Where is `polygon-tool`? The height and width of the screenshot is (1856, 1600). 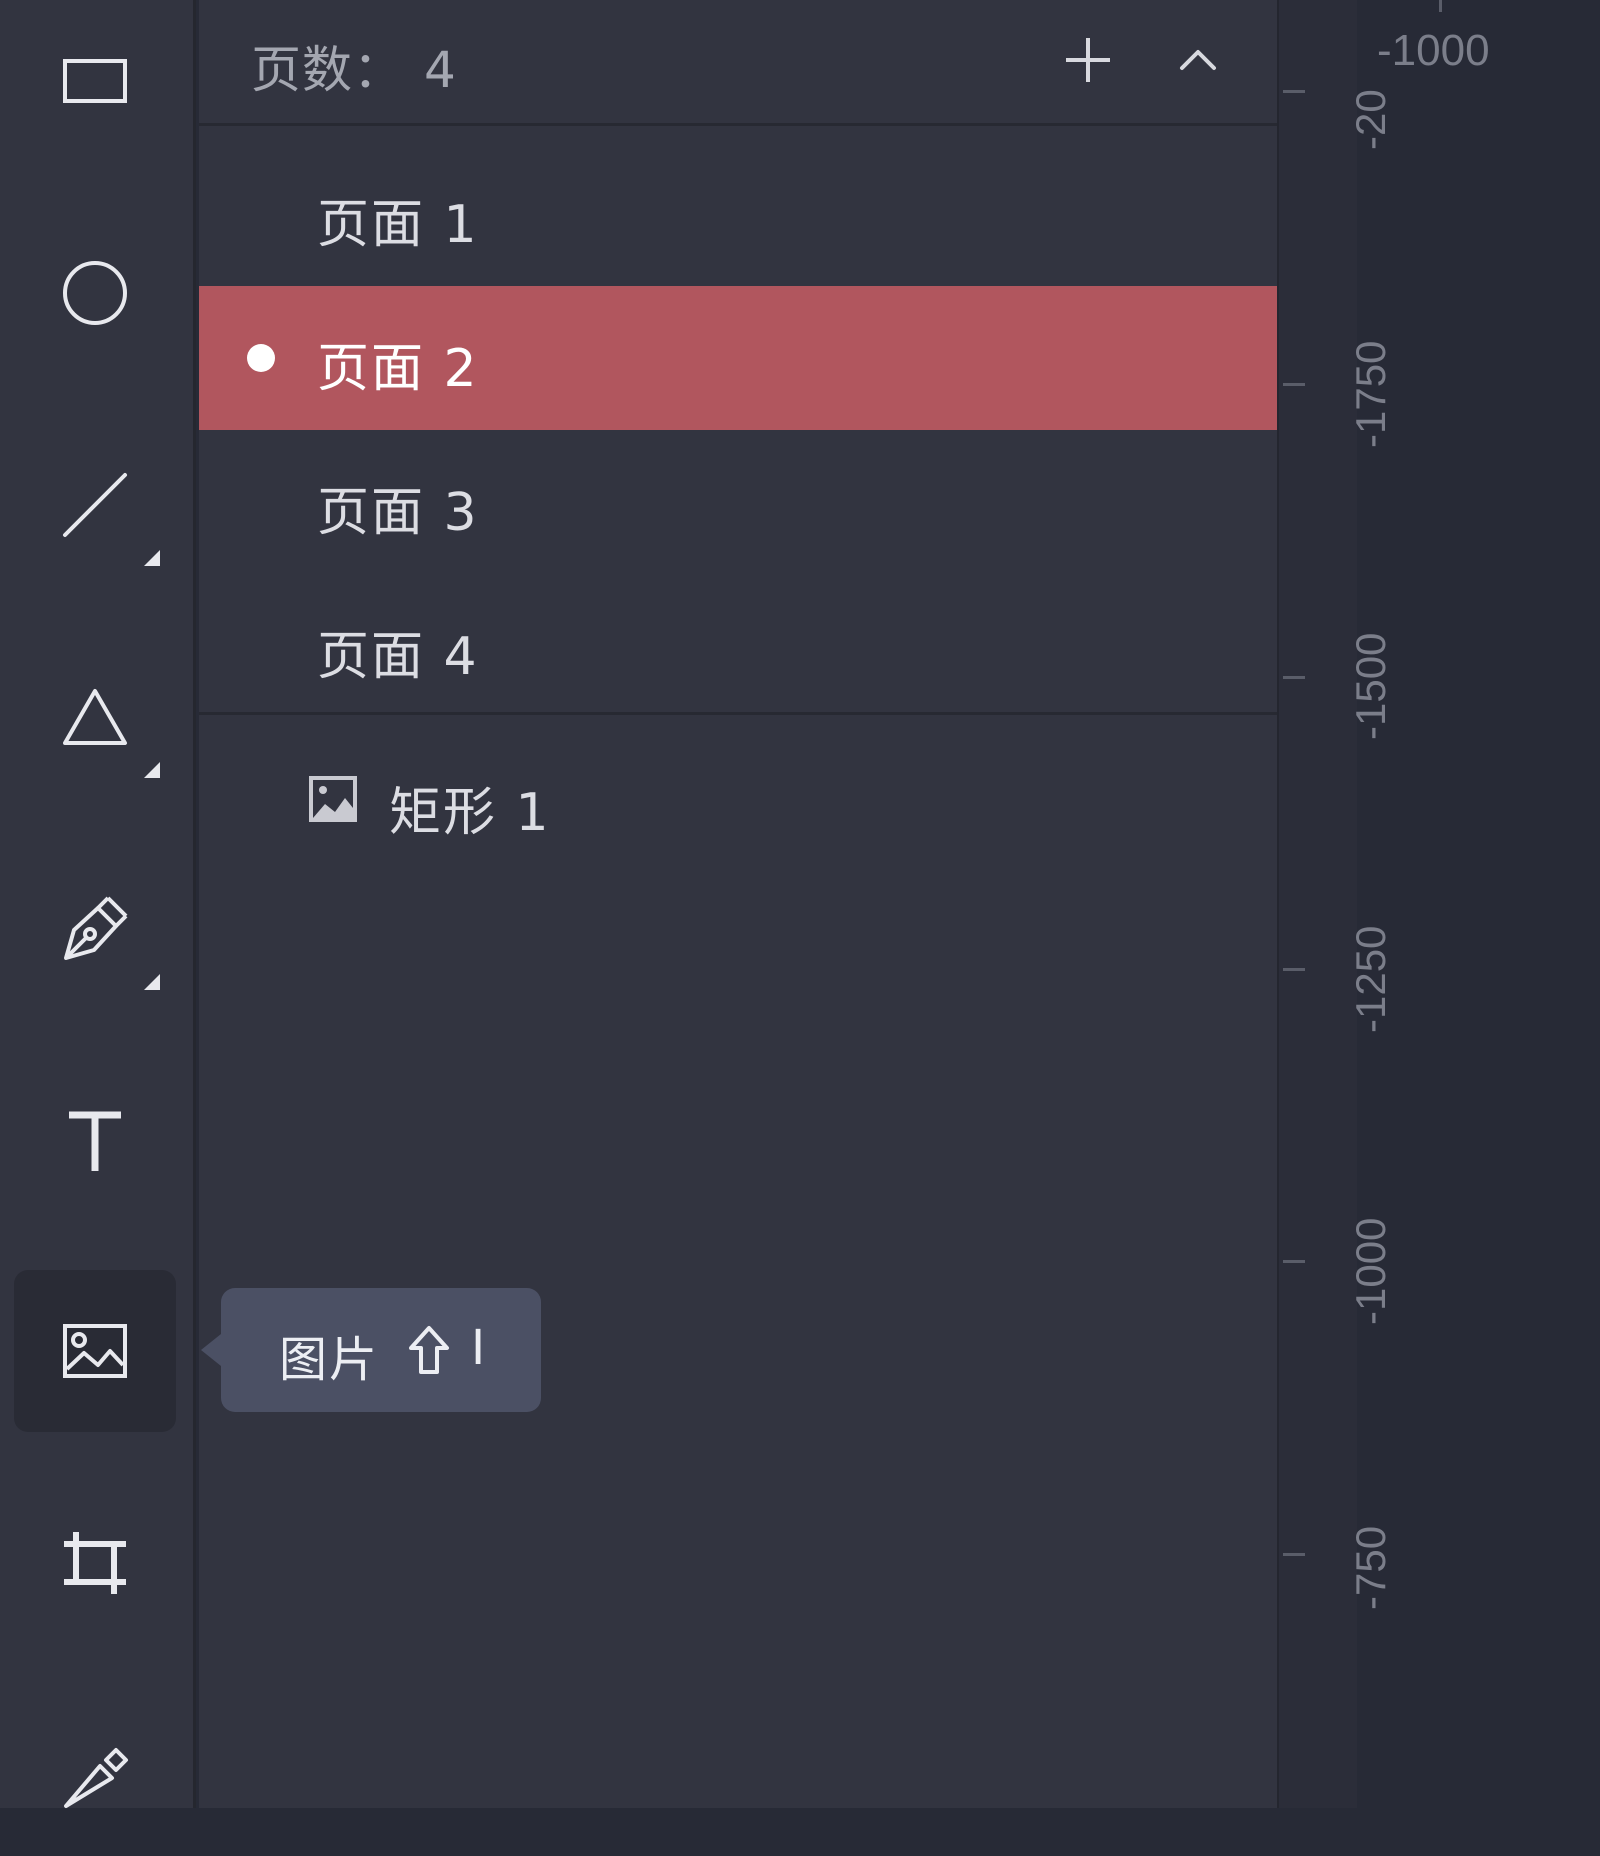 polygon-tool is located at coordinates (95, 717).